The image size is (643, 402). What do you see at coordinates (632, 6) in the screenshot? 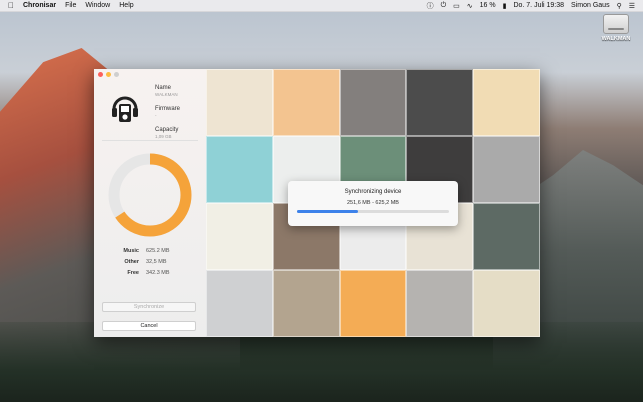
I see `notification-center-icon: ☰` at bounding box center [632, 6].